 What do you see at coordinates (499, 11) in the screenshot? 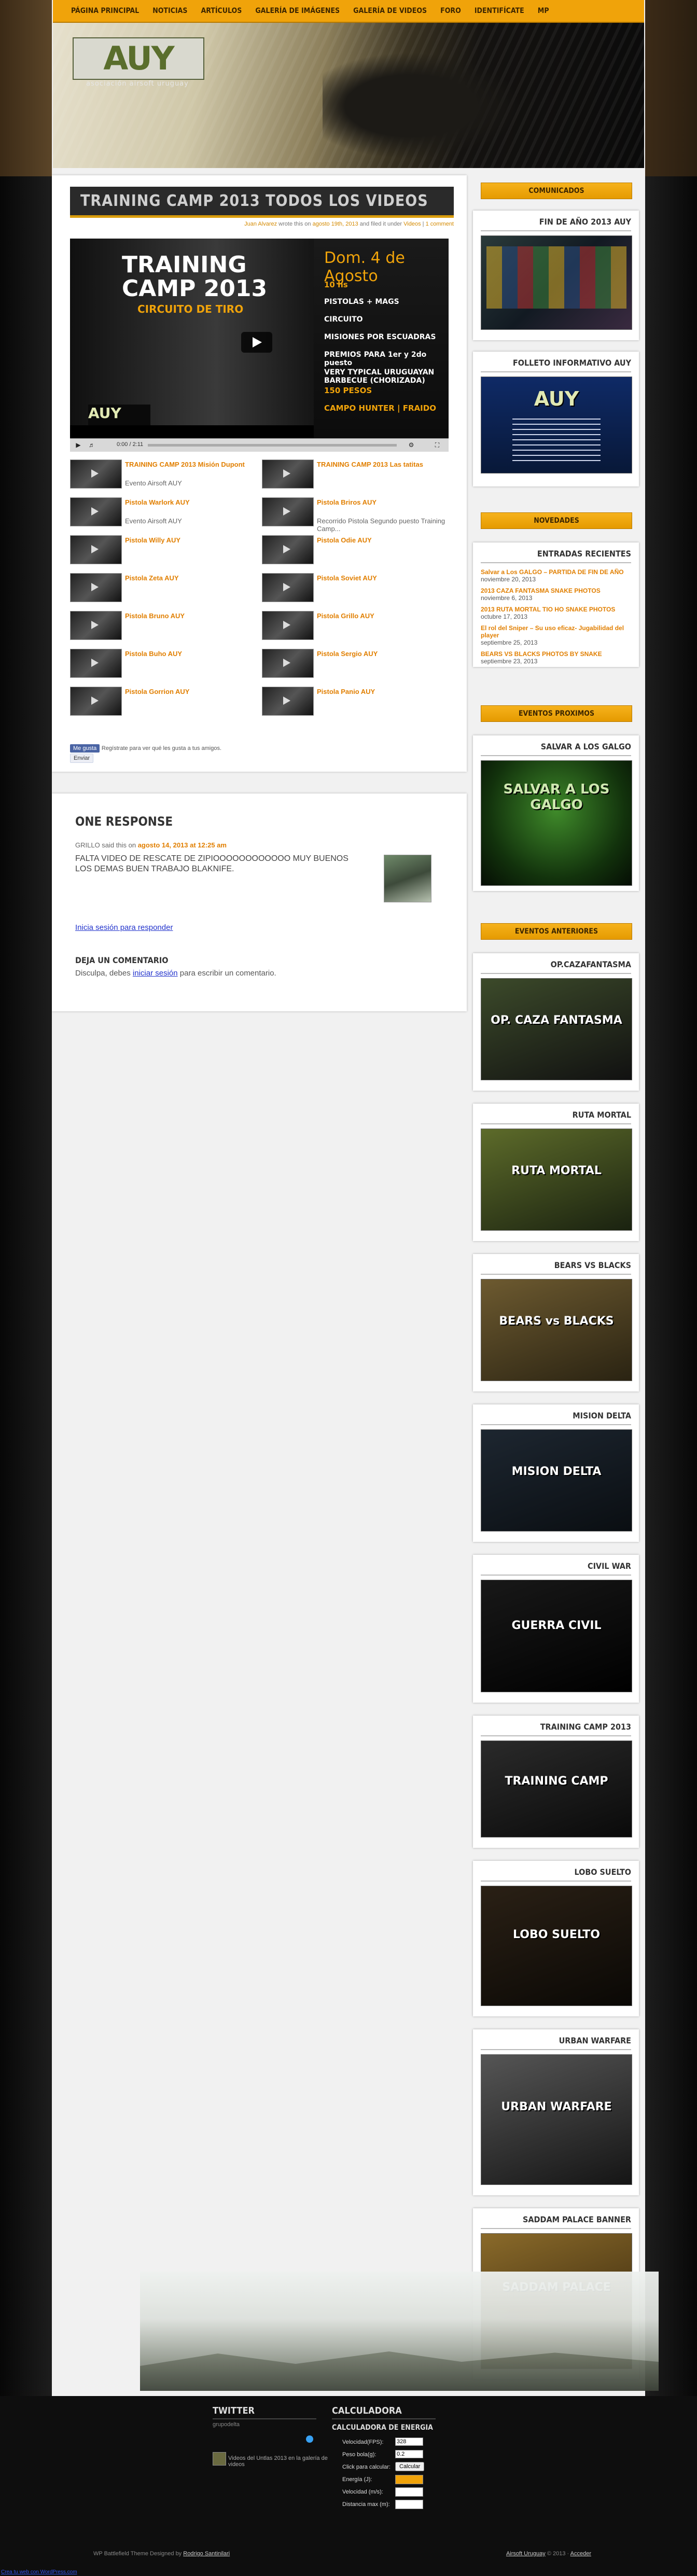
I see `nav-item-login: IDENTIFÍCATE` at bounding box center [499, 11].